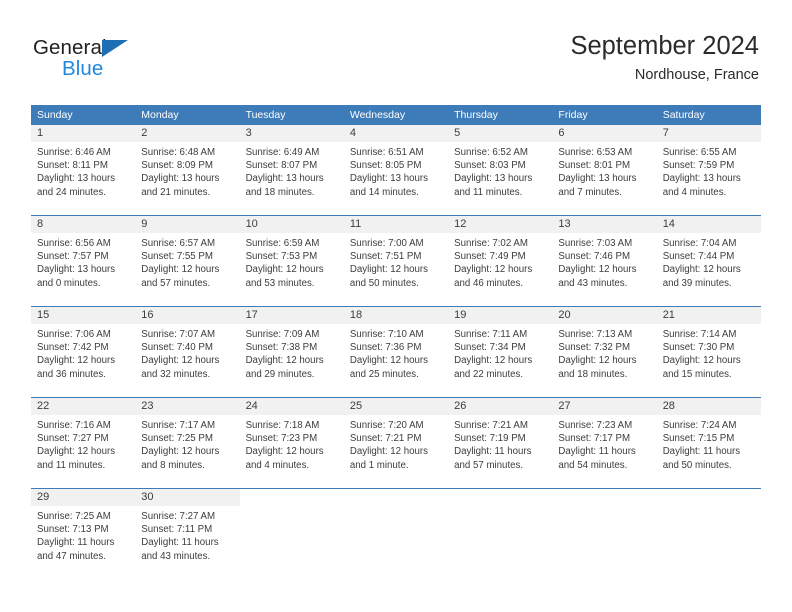 The image size is (792, 612). Describe the element at coordinates (500, 406) in the screenshot. I see `day-number-band: 26` at that location.